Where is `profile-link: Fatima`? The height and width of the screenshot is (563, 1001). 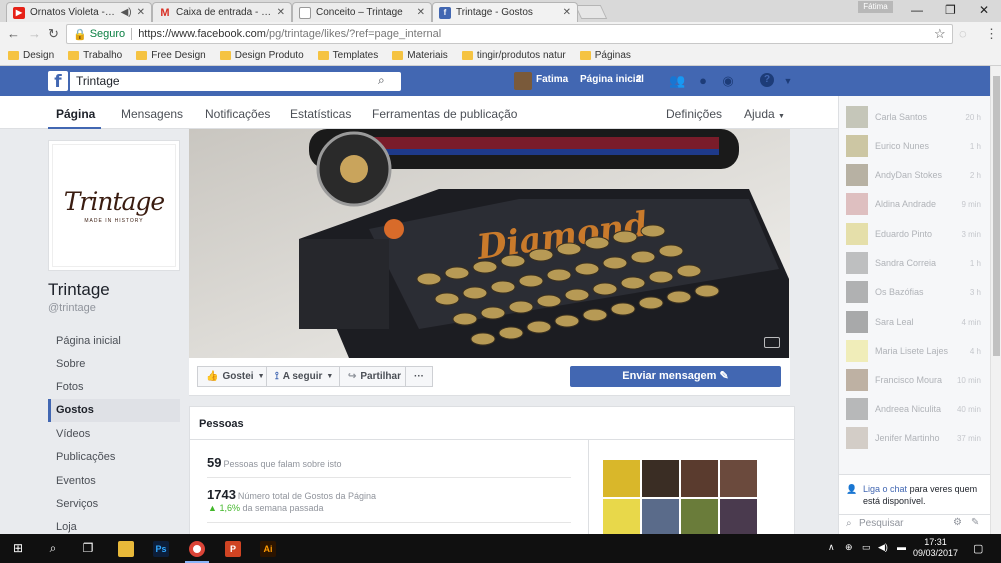 profile-link: Fatima is located at coordinates (552, 79).